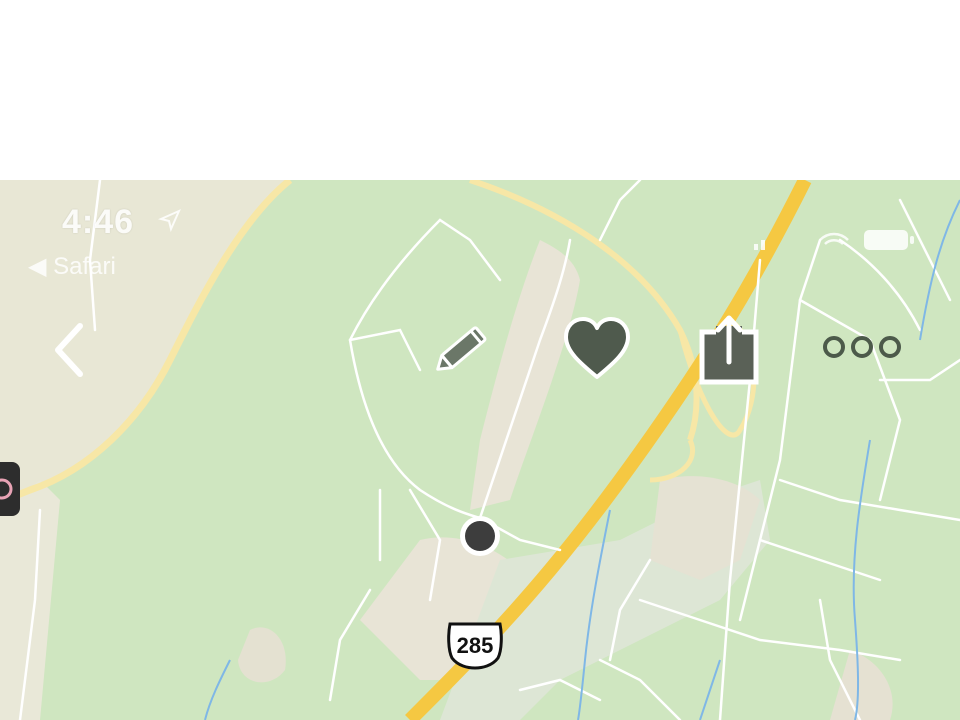  Describe the element at coordinates (480, 536) in the screenshot. I see `current-location-dot` at that location.